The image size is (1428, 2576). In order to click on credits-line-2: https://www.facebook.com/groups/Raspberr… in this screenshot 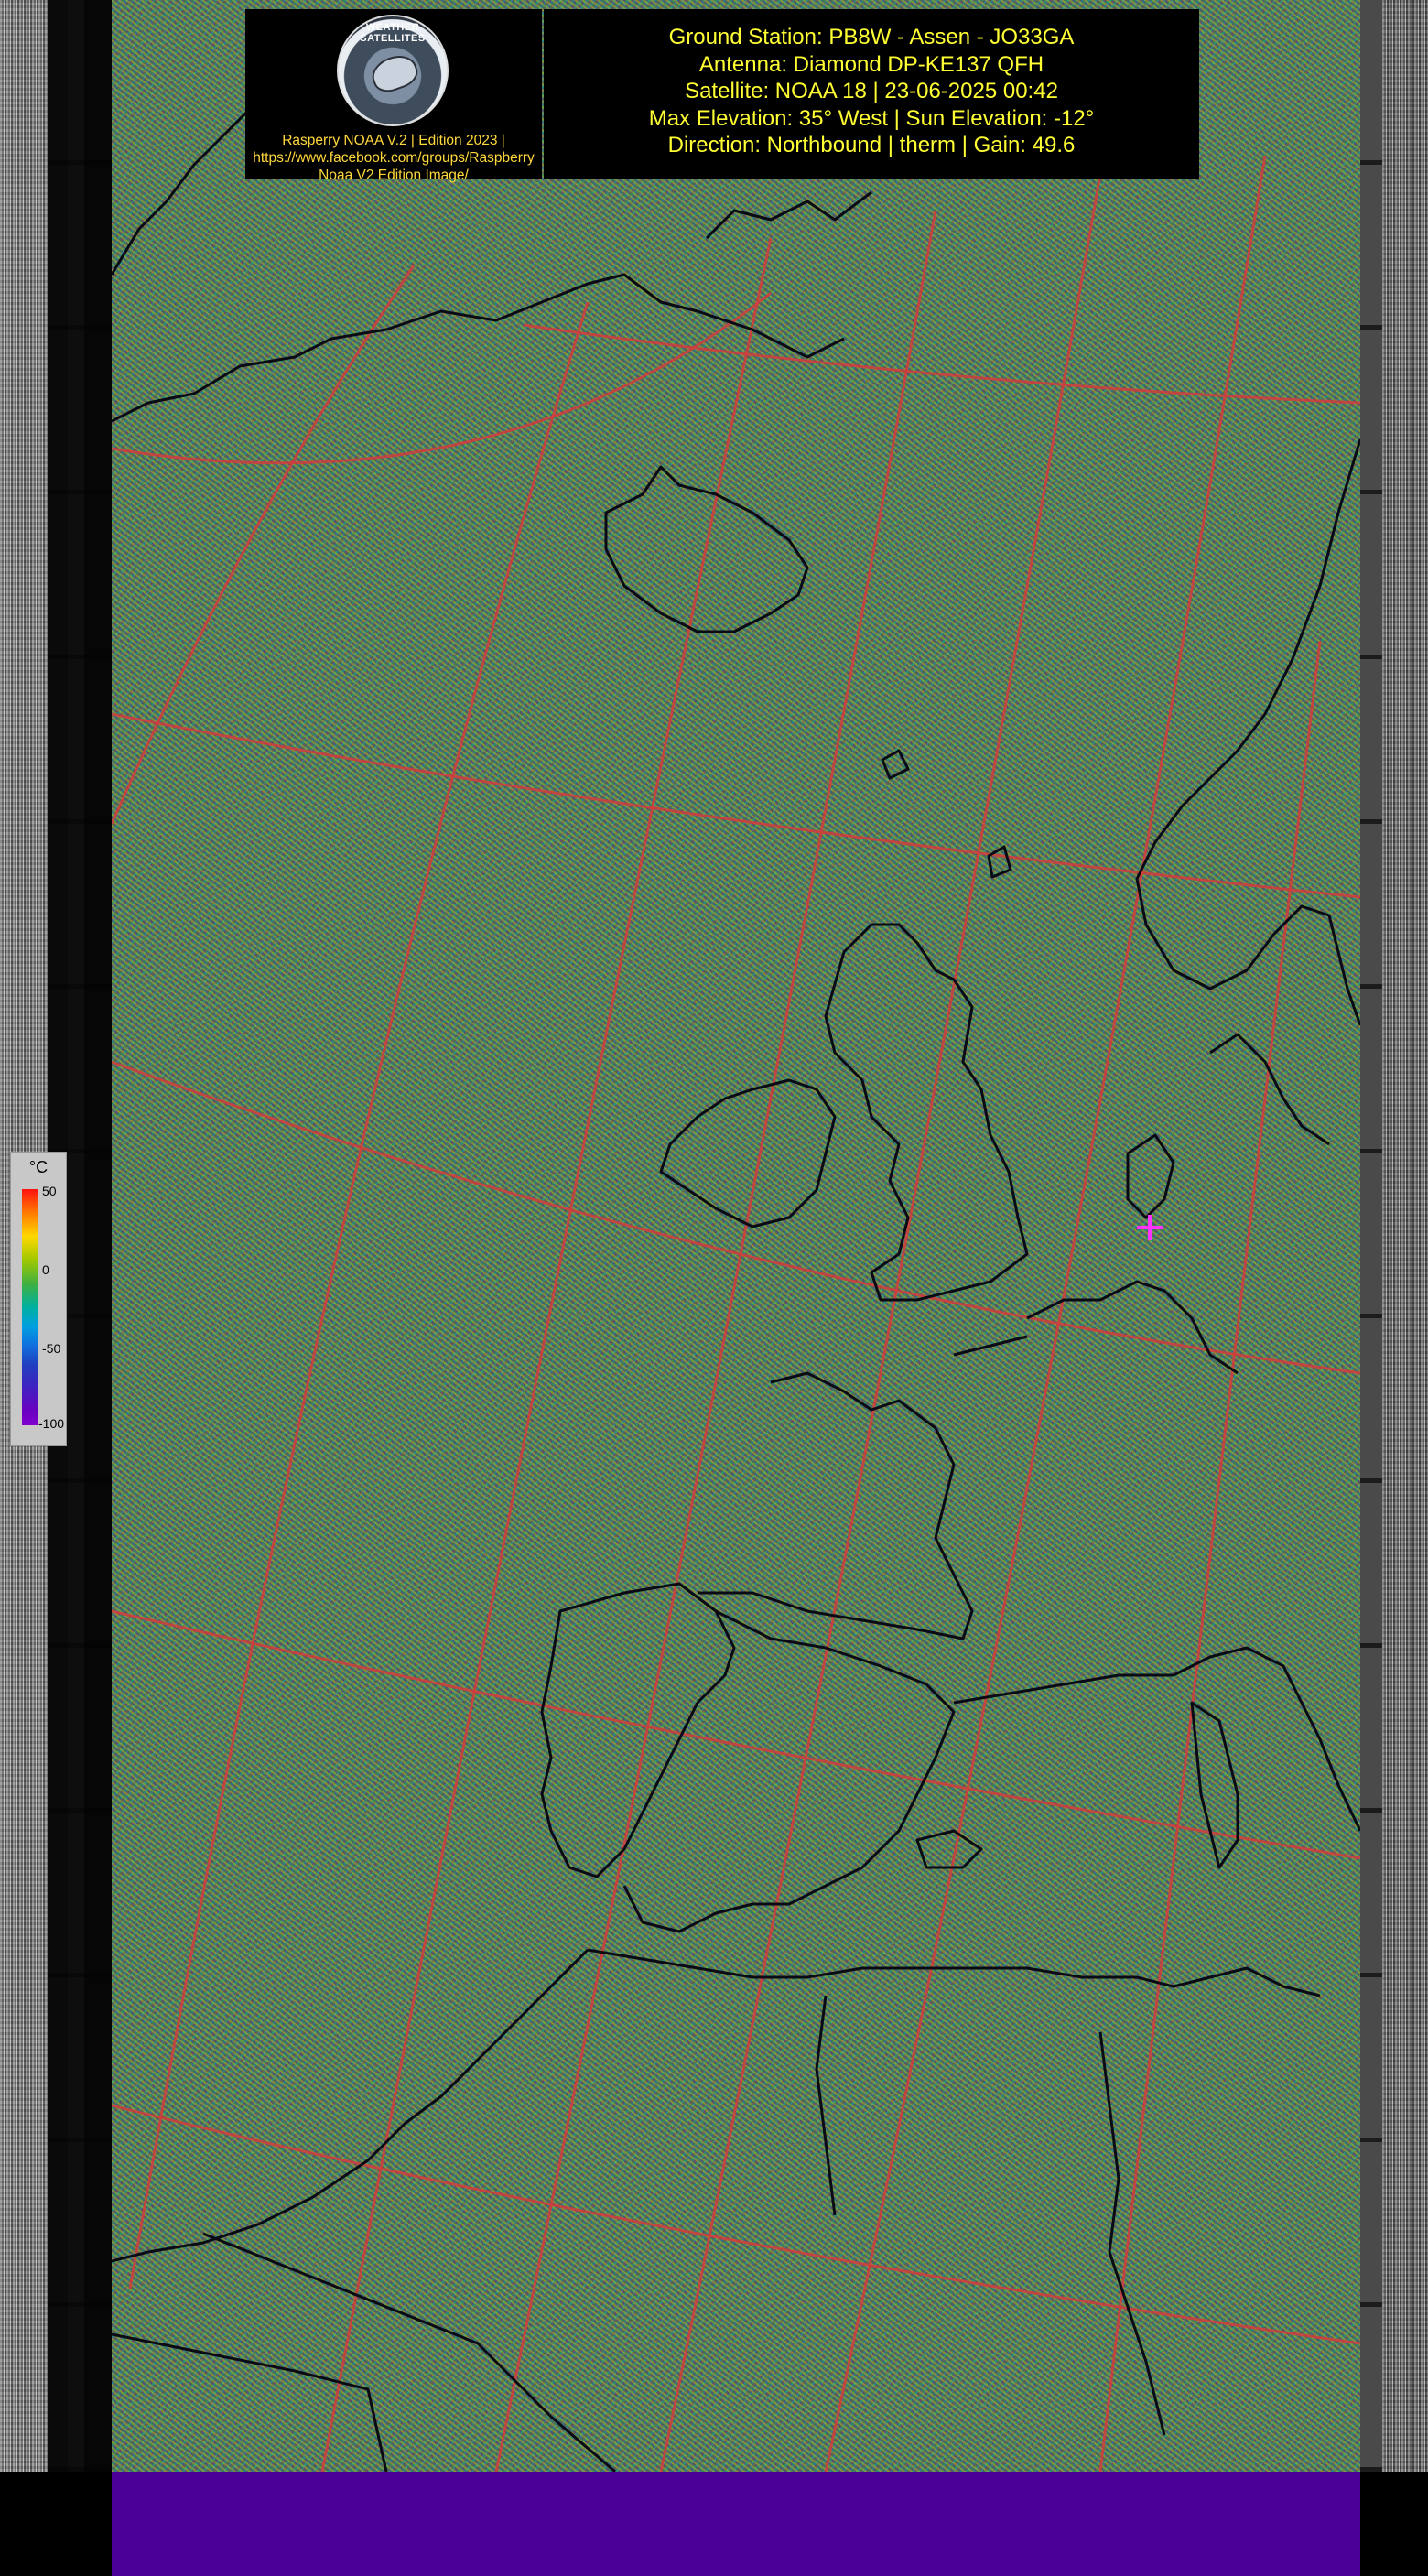, I will do `click(394, 158)`.